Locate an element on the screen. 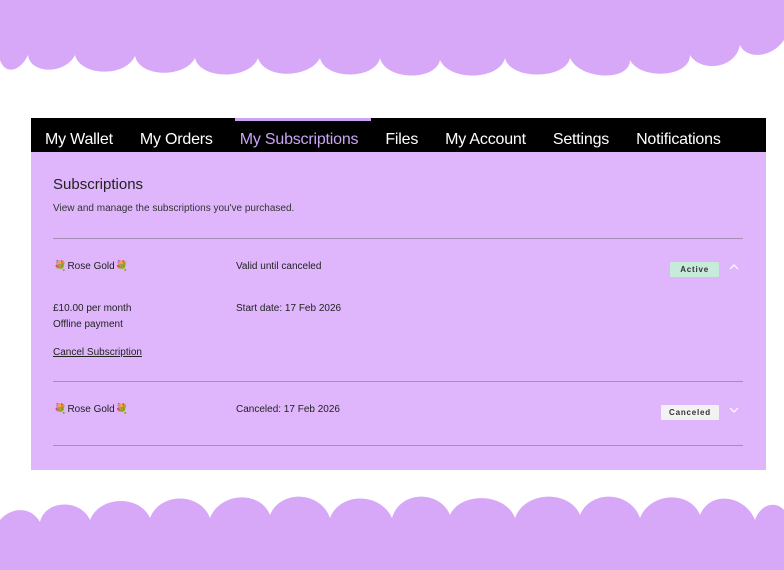  tab-my-orders: My Orders is located at coordinates (183, 135).